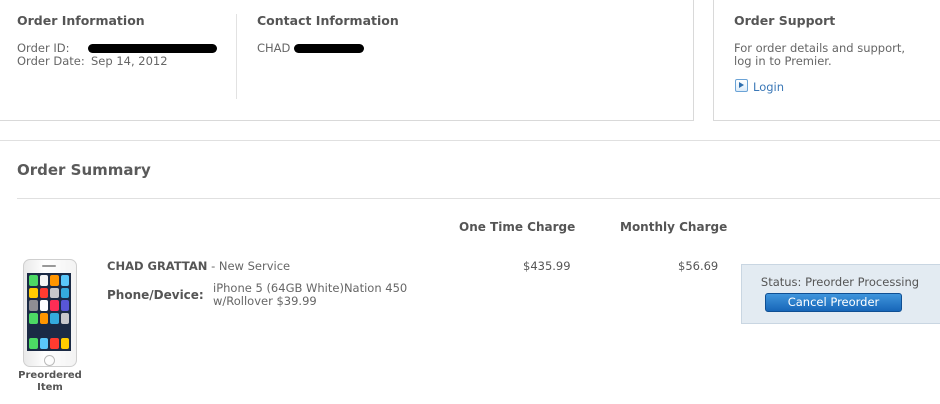  Describe the element at coordinates (768, 87) in the screenshot. I see `login-link: Login` at that location.